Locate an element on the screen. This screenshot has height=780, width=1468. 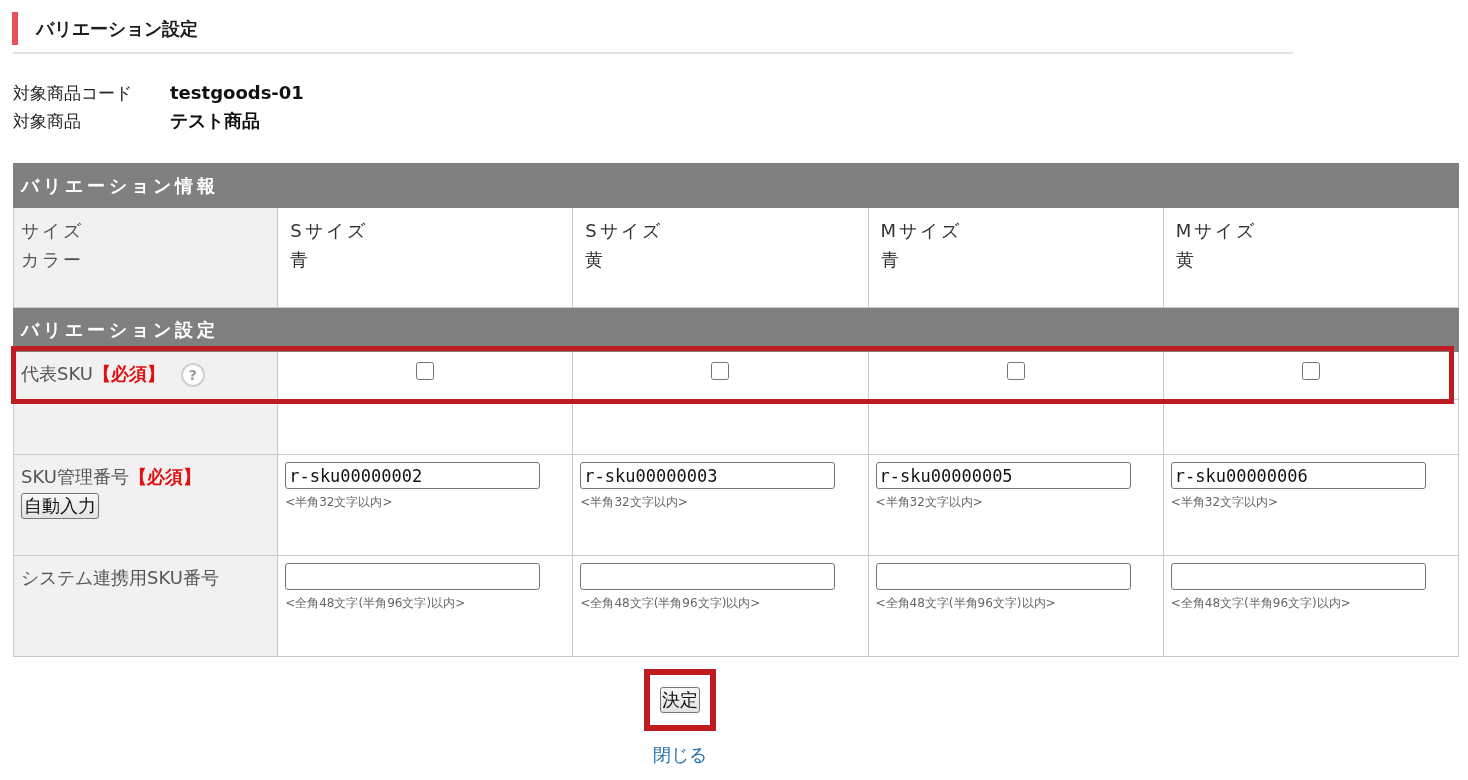
section-header: バリエーション情報 is located at coordinates (736, 185).